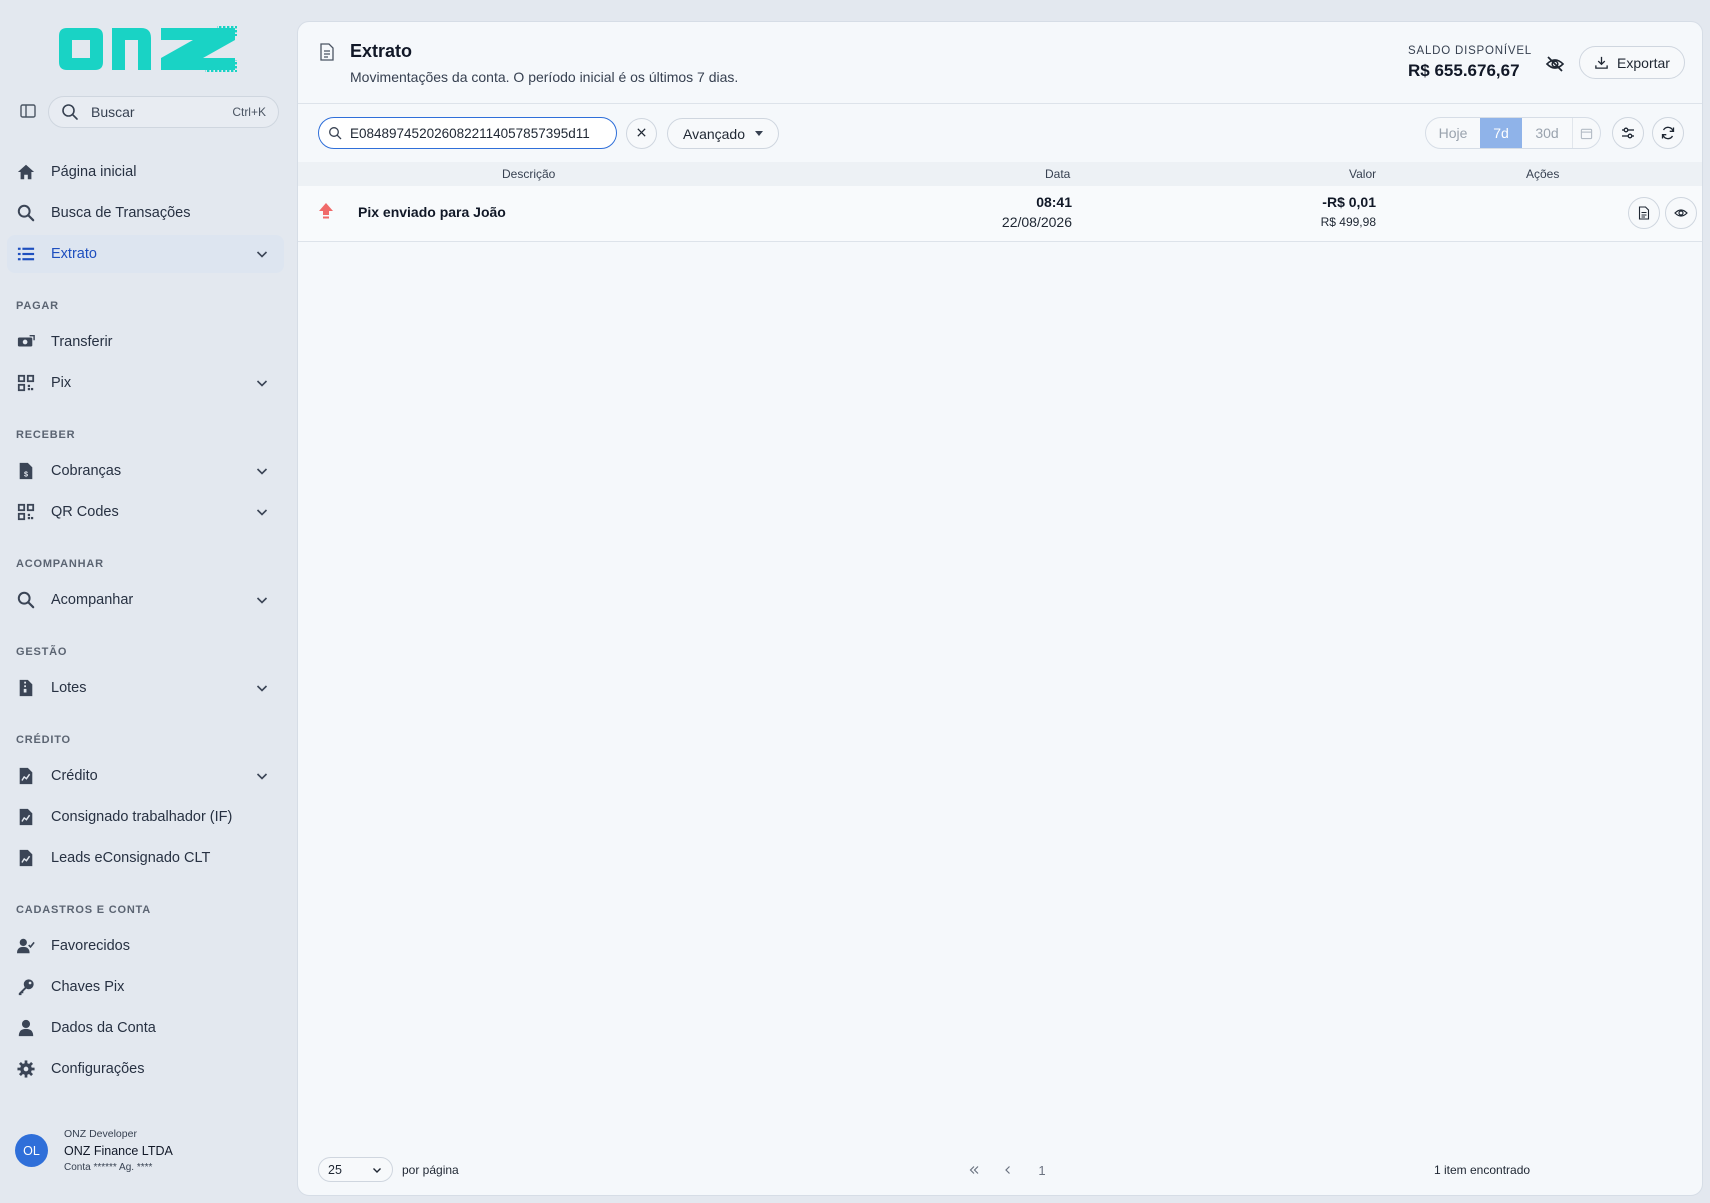 This screenshot has height=1203, width=1710. What do you see at coordinates (1042, 1170) in the screenshot?
I see `page-number: 1` at bounding box center [1042, 1170].